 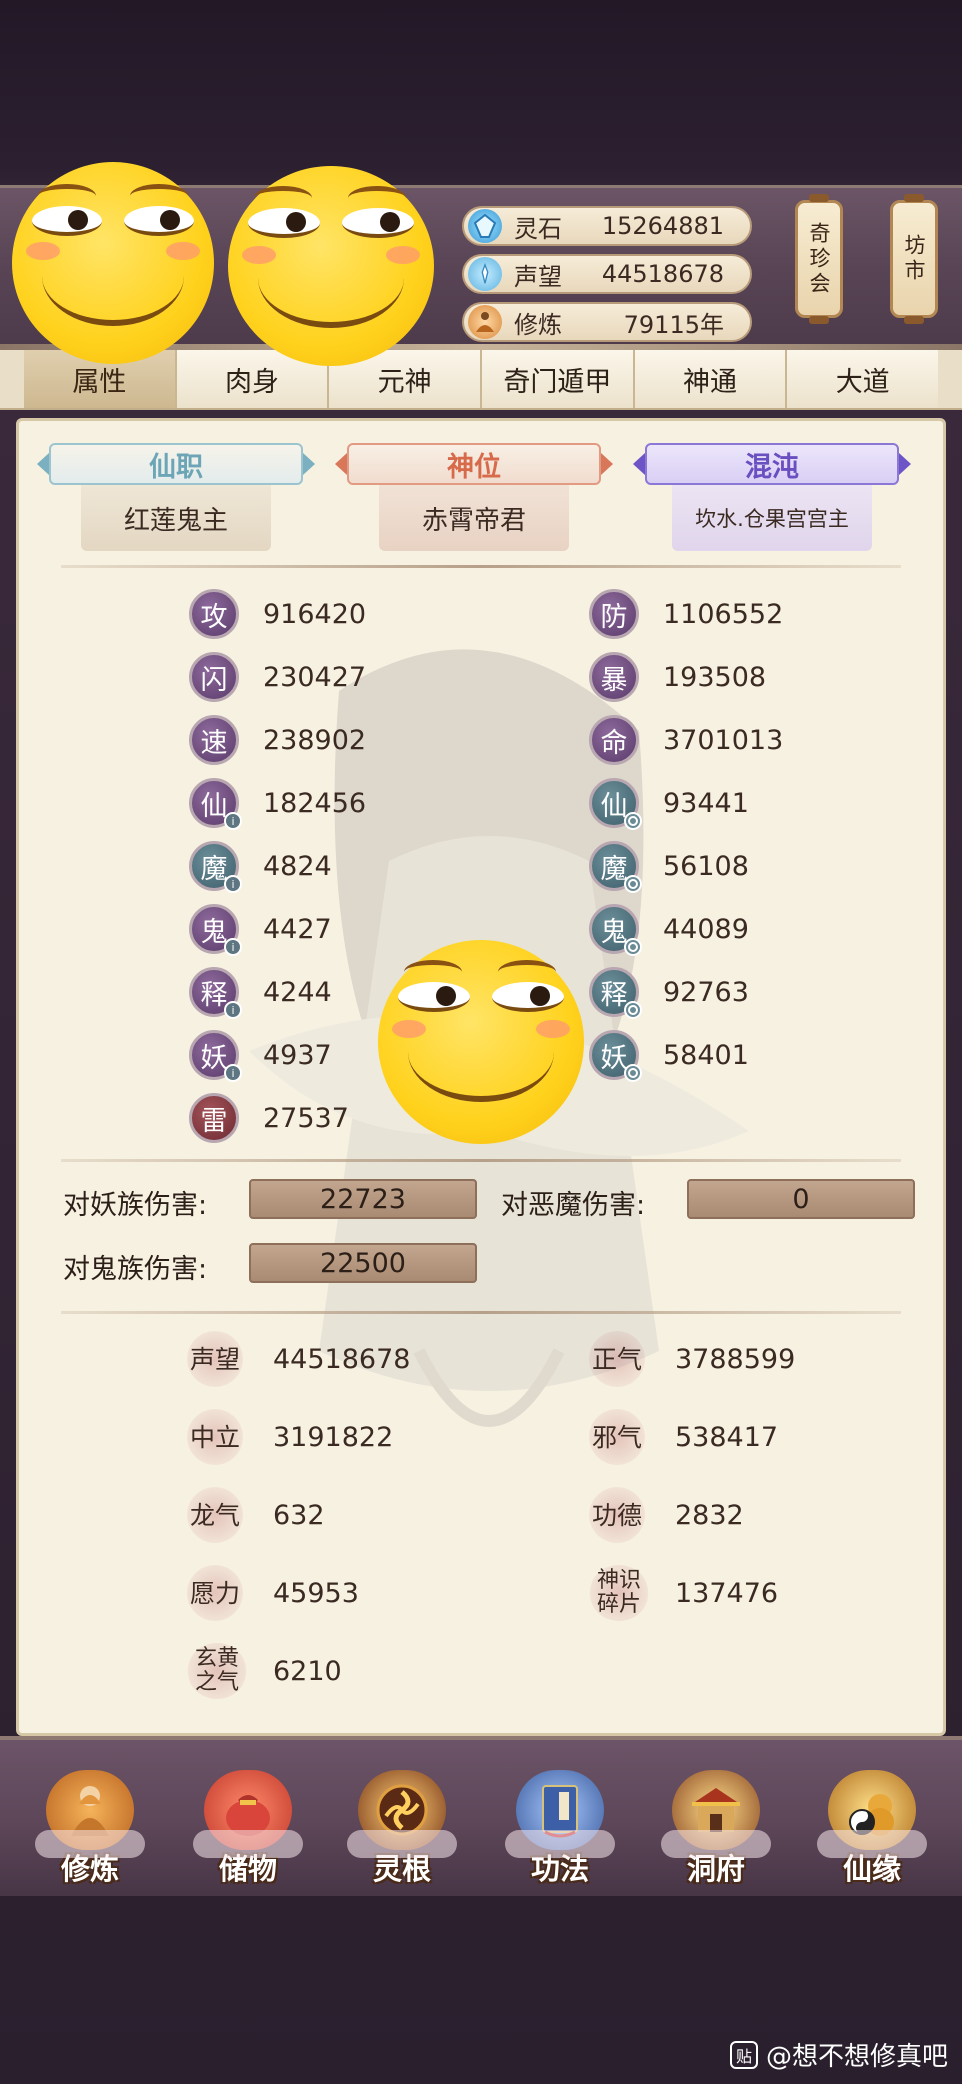 I want to click on damage-value-bar: 22723, so click(x=363, y=1199).